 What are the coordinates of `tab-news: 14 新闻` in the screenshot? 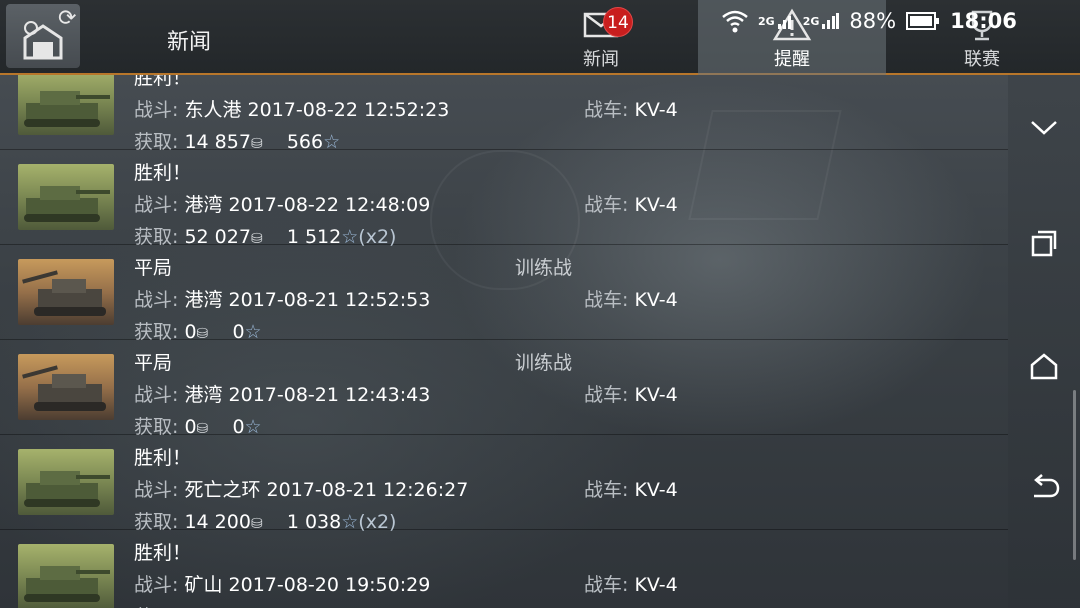 It's located at (601, 37).